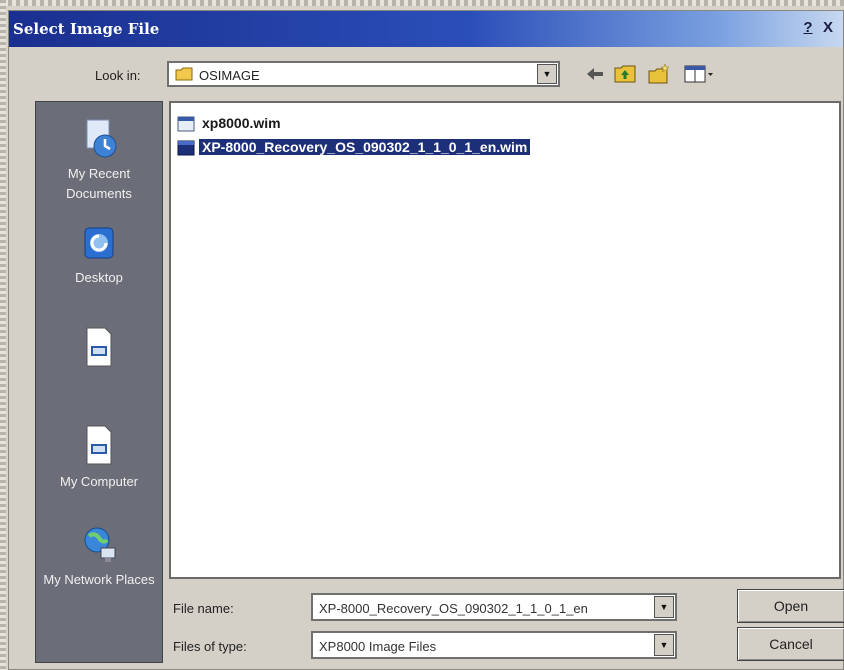 This screenshot has width=844, height=670. Describe the element at coordinates (229, 75) in the screenshot. I see `look-in-value: OSIMAGE` at that location.